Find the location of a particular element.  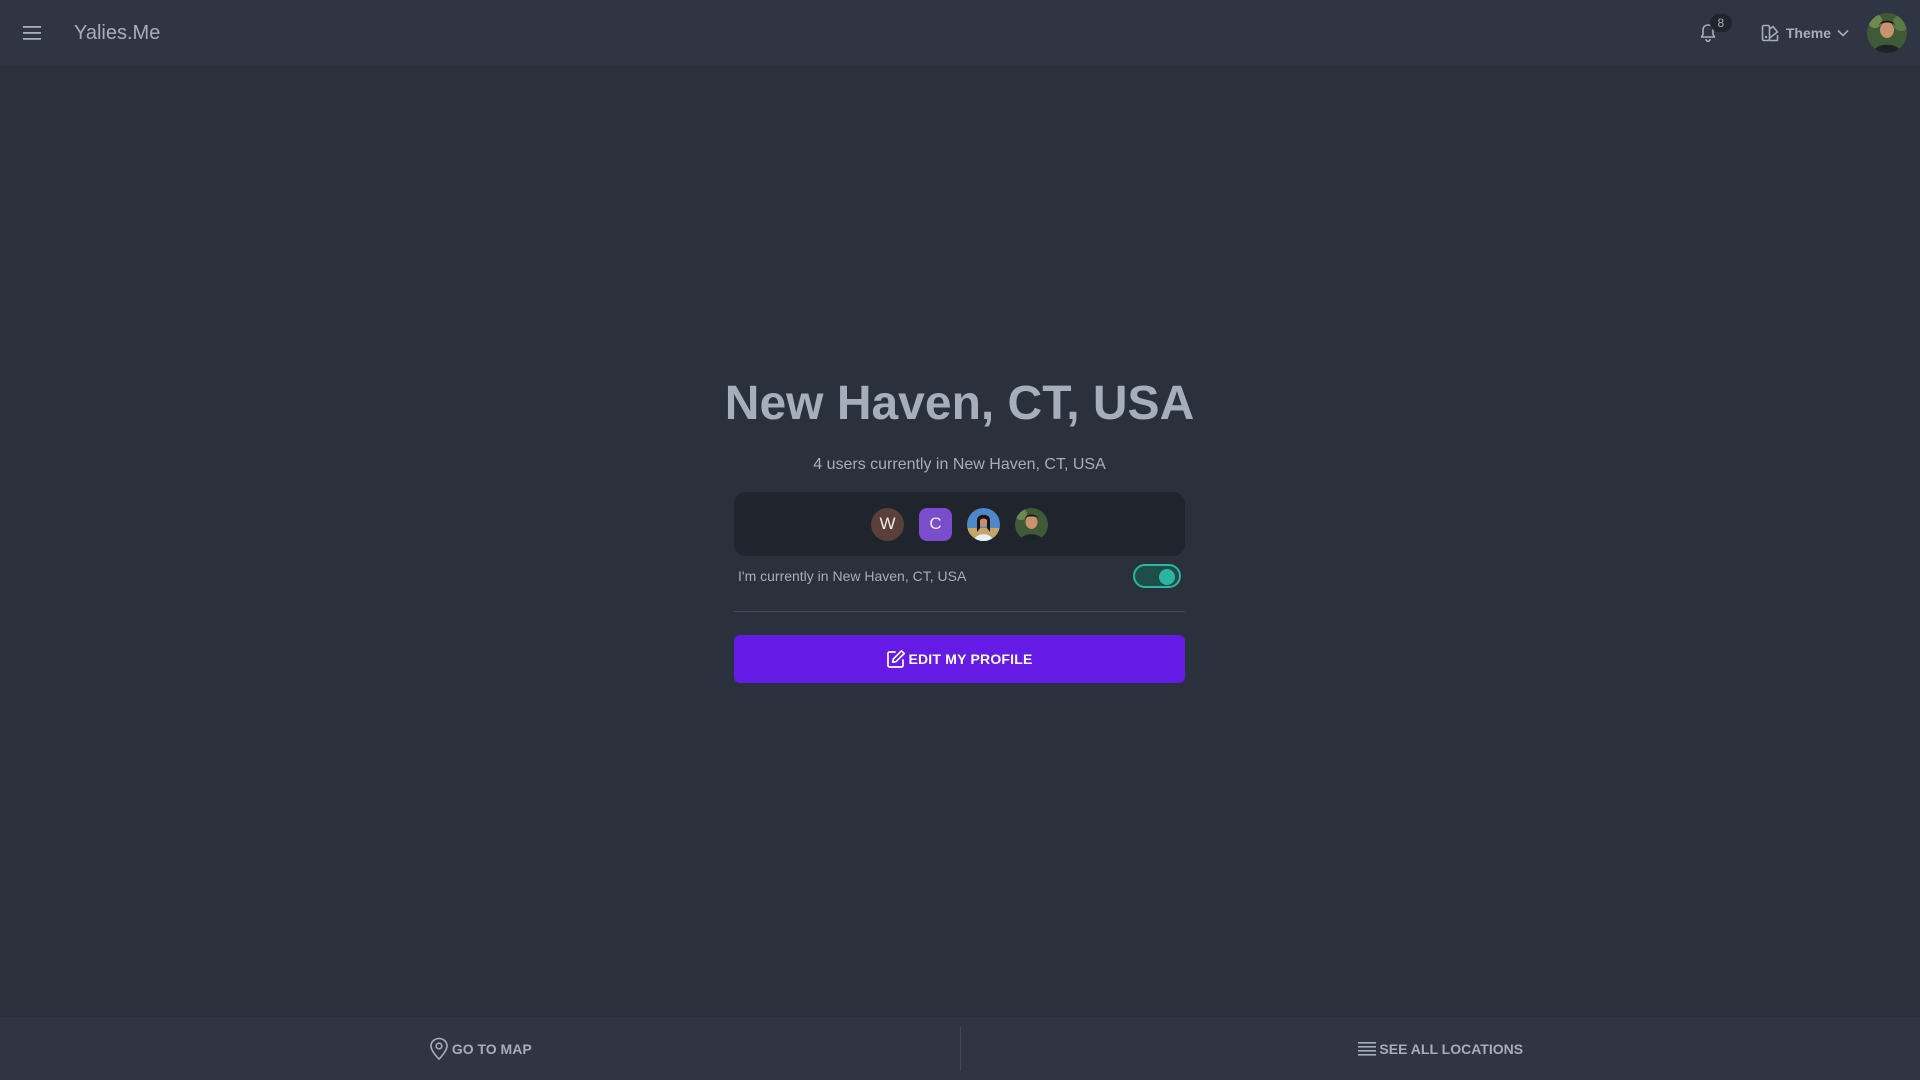

list-icon is located at coordinates (1367, 1048).